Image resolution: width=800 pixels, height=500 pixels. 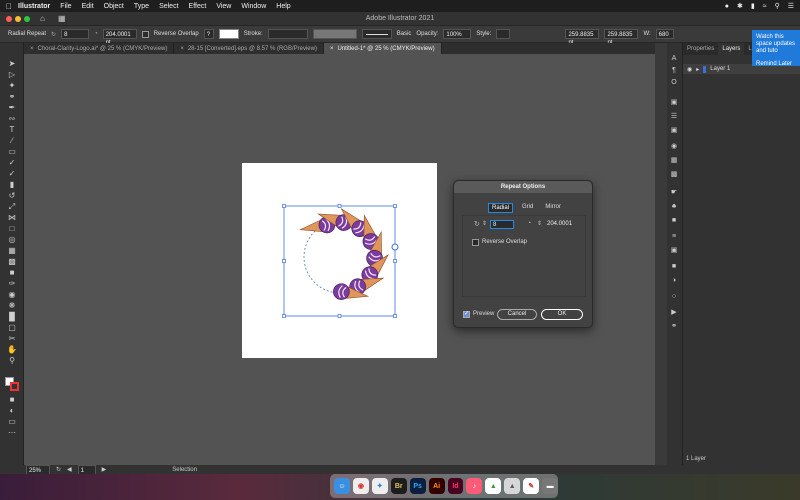 I want to click on menu-object: Object, so click(x=114, y=6).